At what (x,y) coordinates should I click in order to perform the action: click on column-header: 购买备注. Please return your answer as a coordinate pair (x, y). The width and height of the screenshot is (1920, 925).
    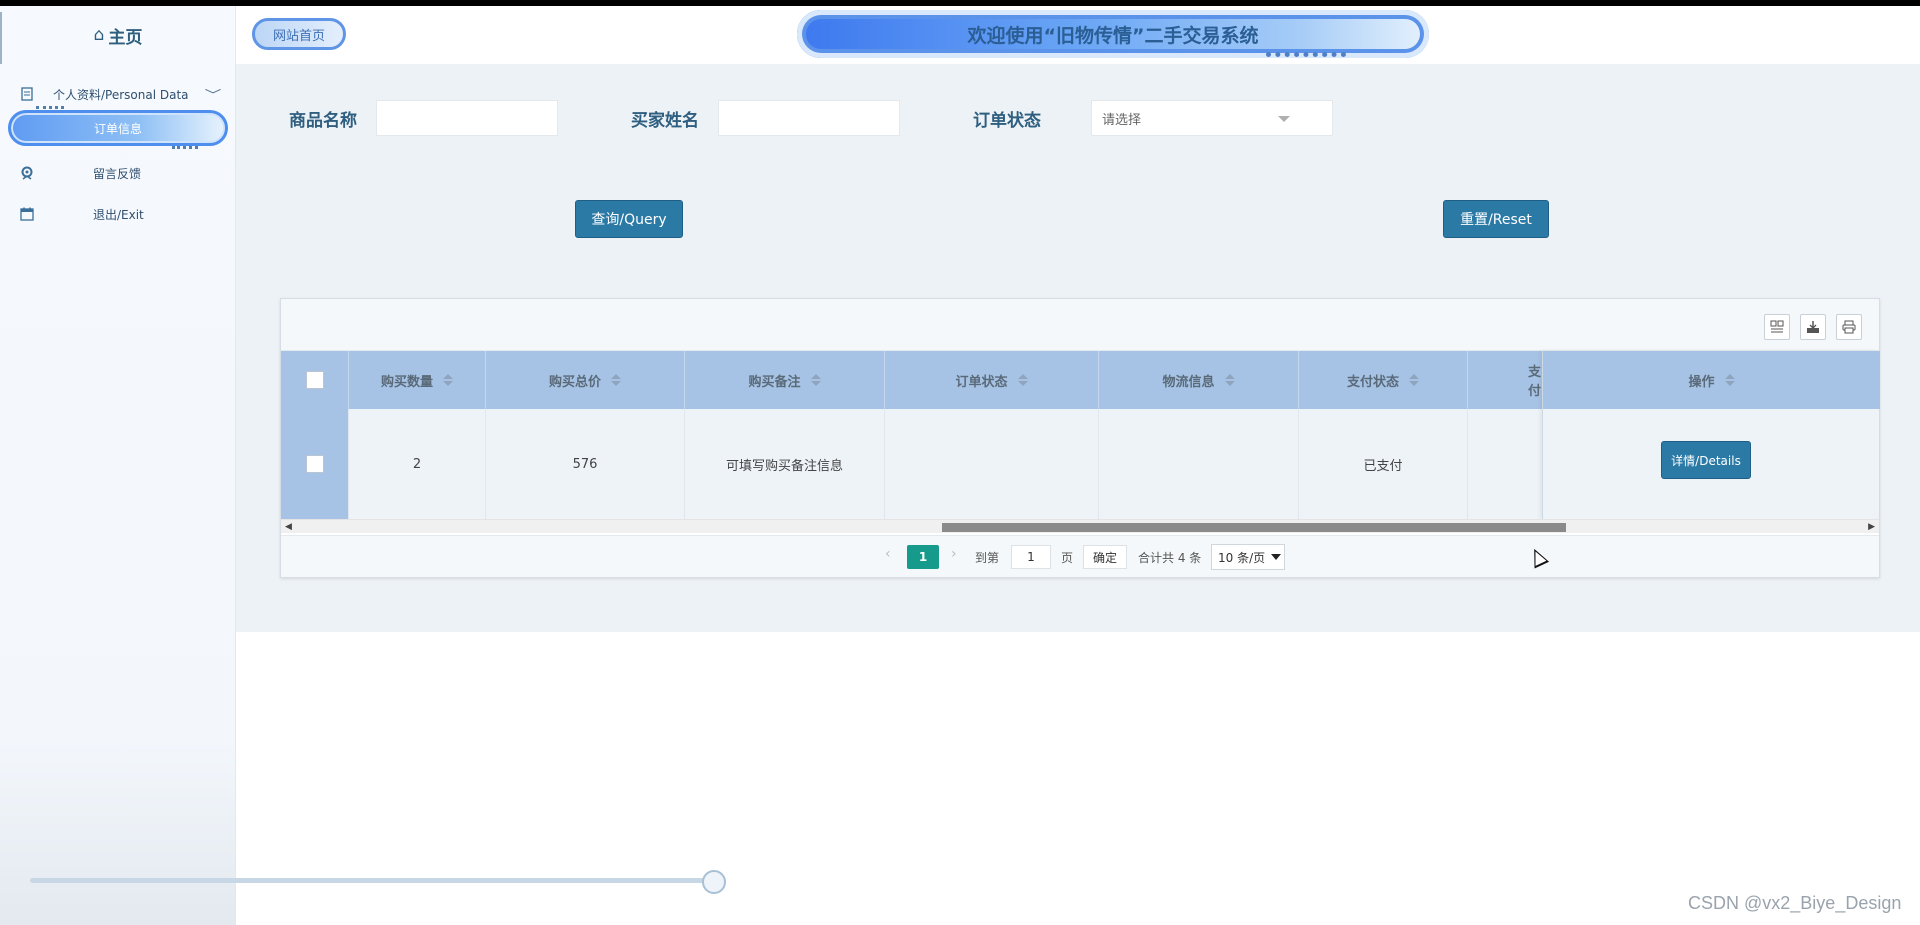
    Looking at the image, I should click on (785, 380).